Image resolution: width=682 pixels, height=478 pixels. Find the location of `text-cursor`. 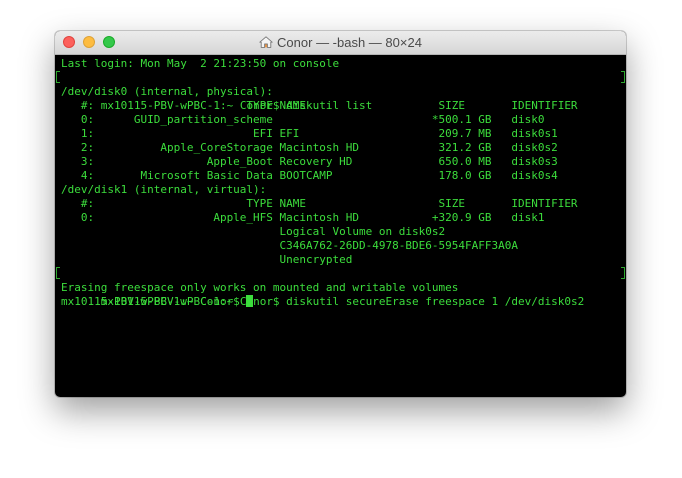

text-cursor is located at coordinates (250, 301).